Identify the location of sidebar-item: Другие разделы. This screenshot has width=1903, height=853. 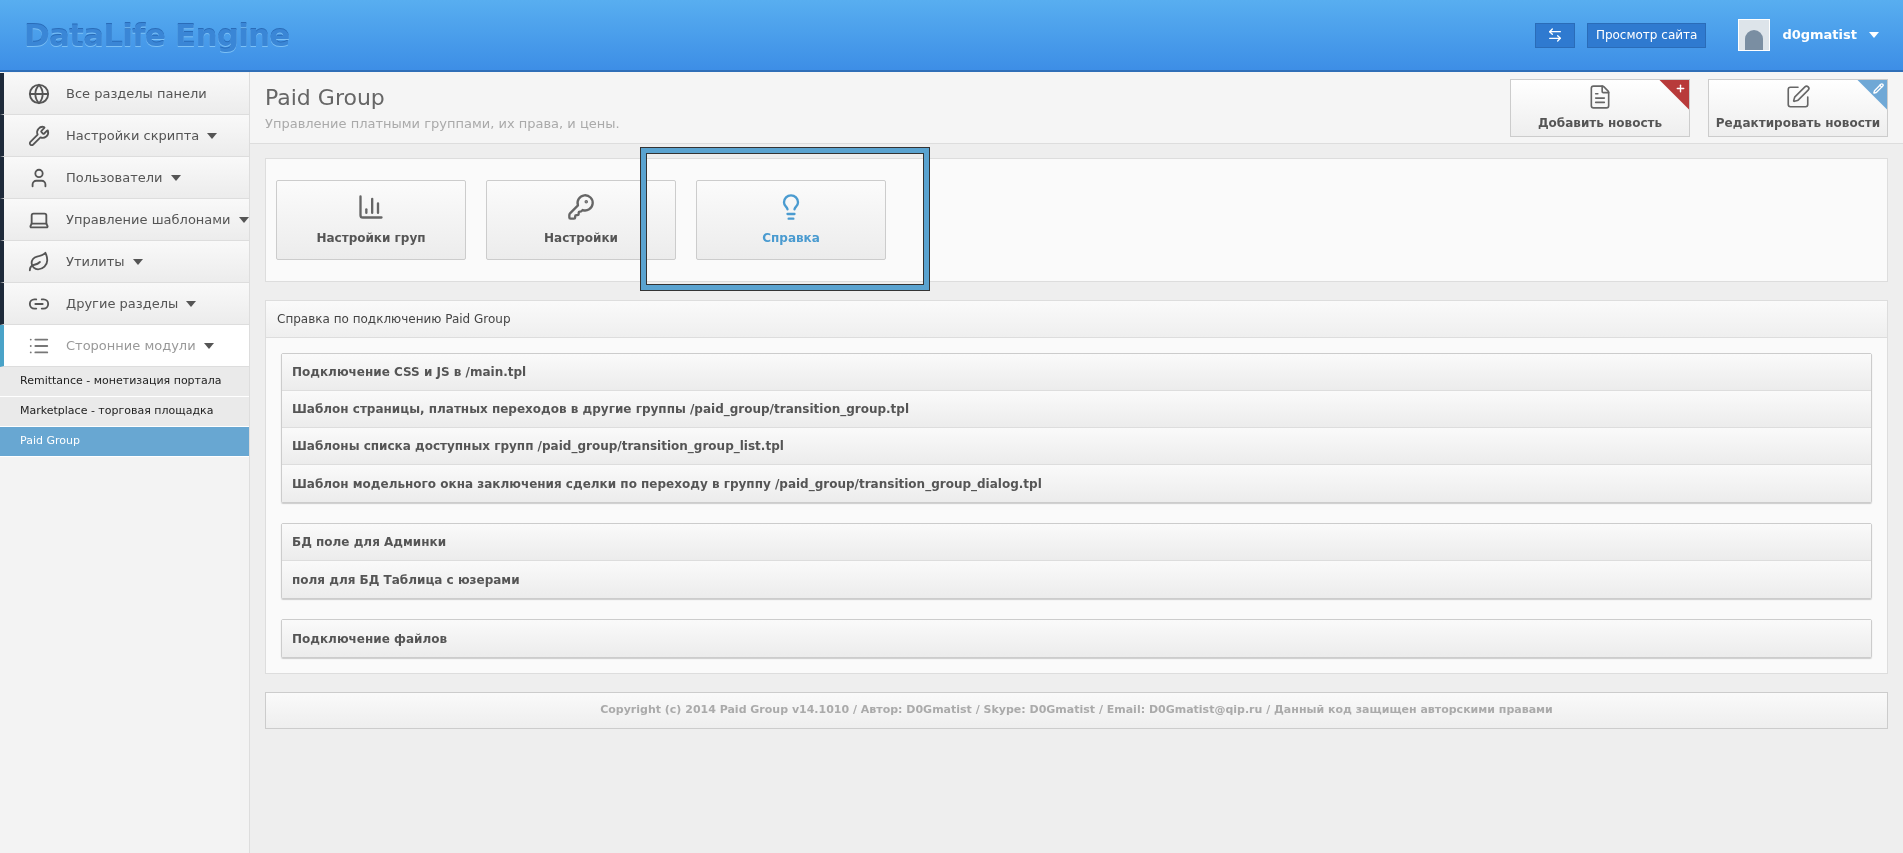
(124, 304).